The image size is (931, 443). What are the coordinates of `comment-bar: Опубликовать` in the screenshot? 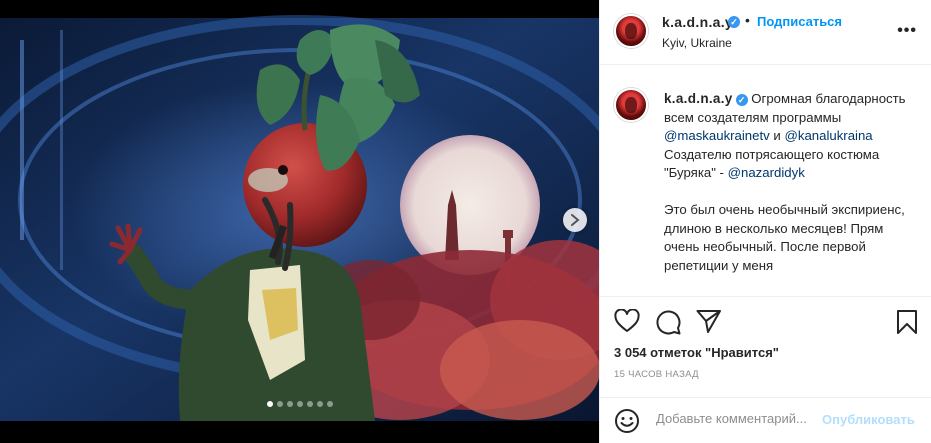 It's located at (765, 420).